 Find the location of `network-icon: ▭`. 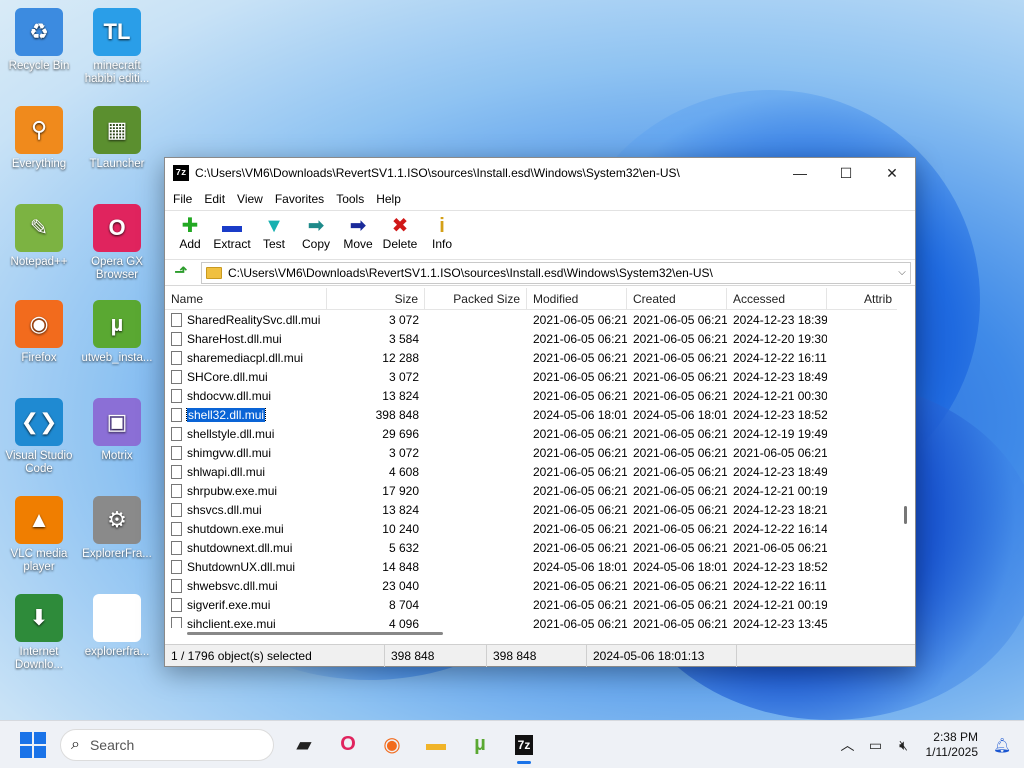

network-icon: ▭ is located at coordinates (876, 745).